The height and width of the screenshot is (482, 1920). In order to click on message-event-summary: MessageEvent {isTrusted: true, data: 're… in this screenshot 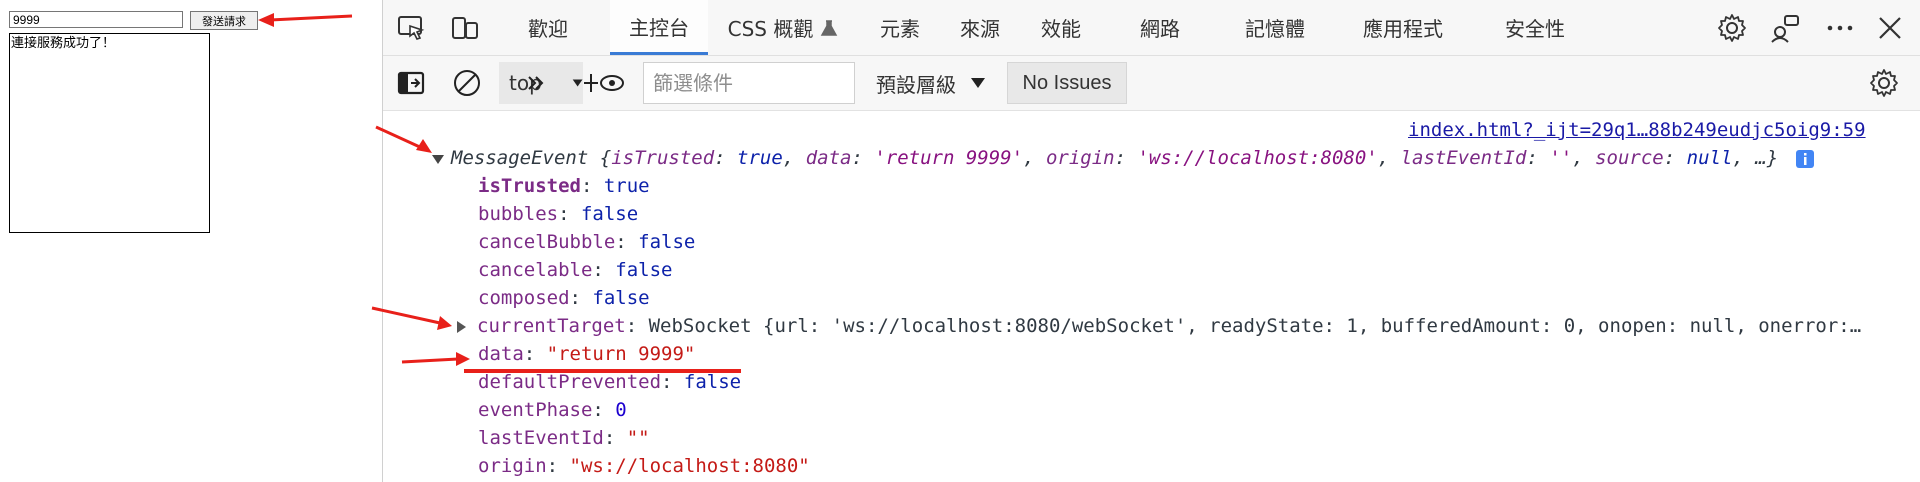, I will do `click(1122, 158)`.